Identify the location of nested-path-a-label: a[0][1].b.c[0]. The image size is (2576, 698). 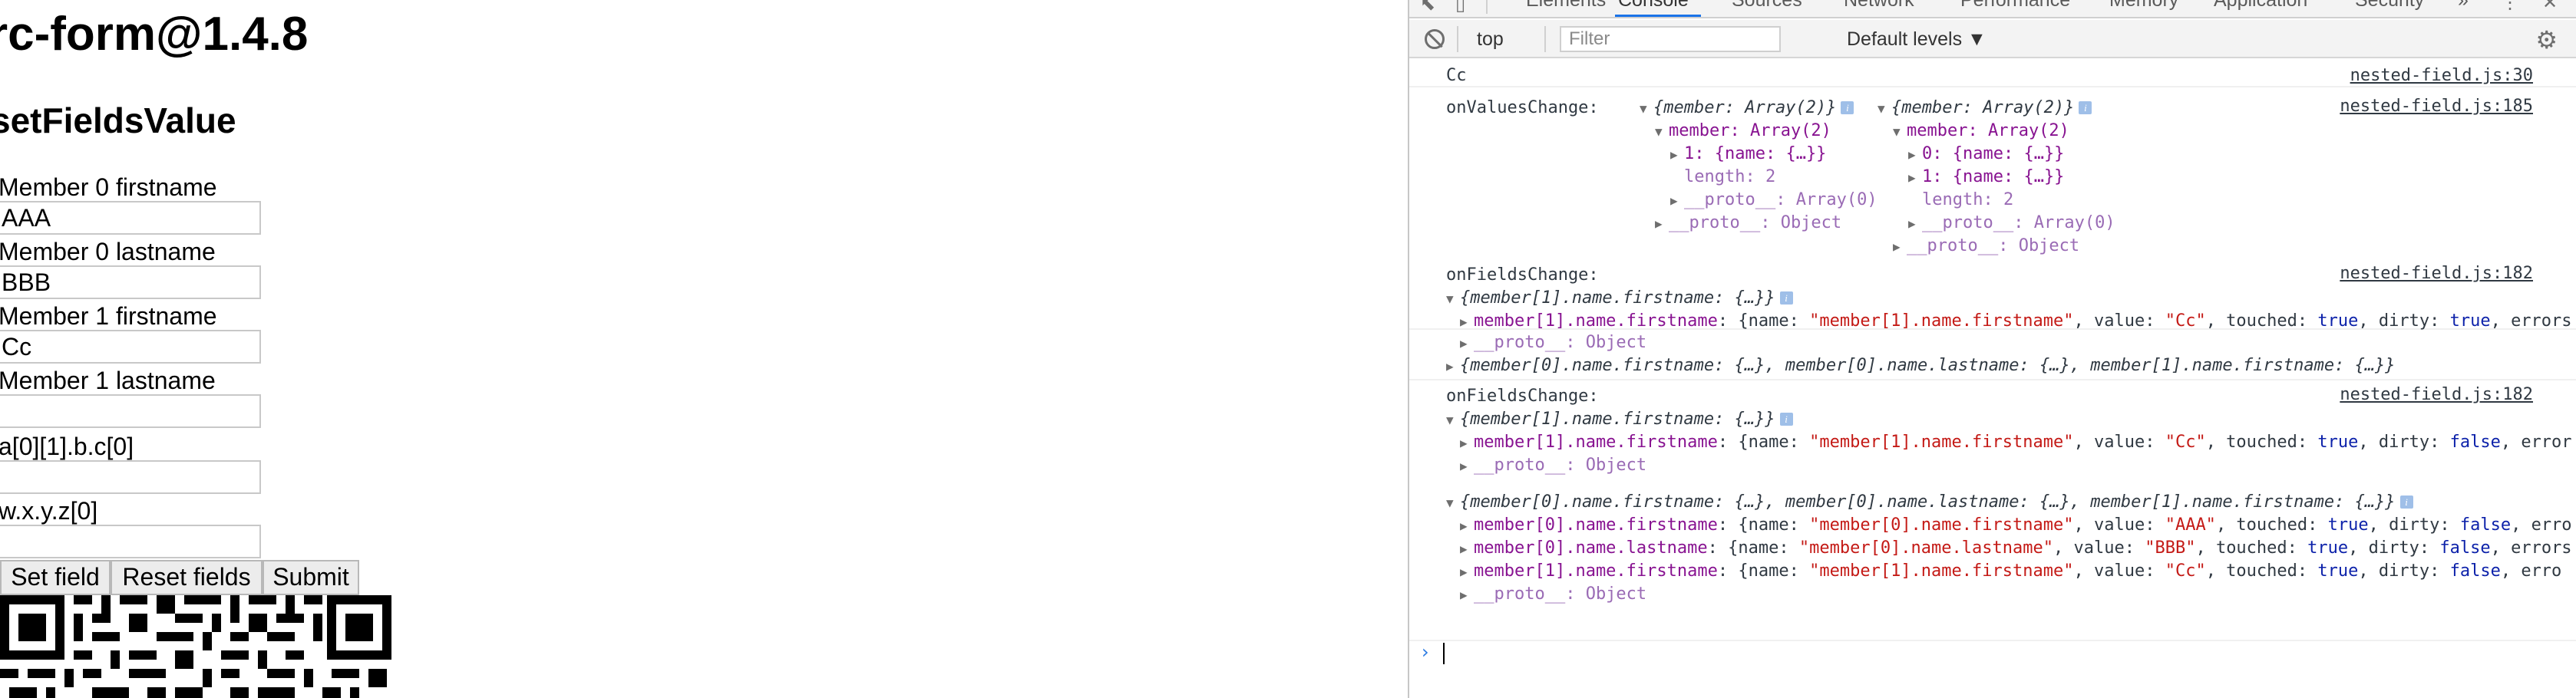
(67, 447).